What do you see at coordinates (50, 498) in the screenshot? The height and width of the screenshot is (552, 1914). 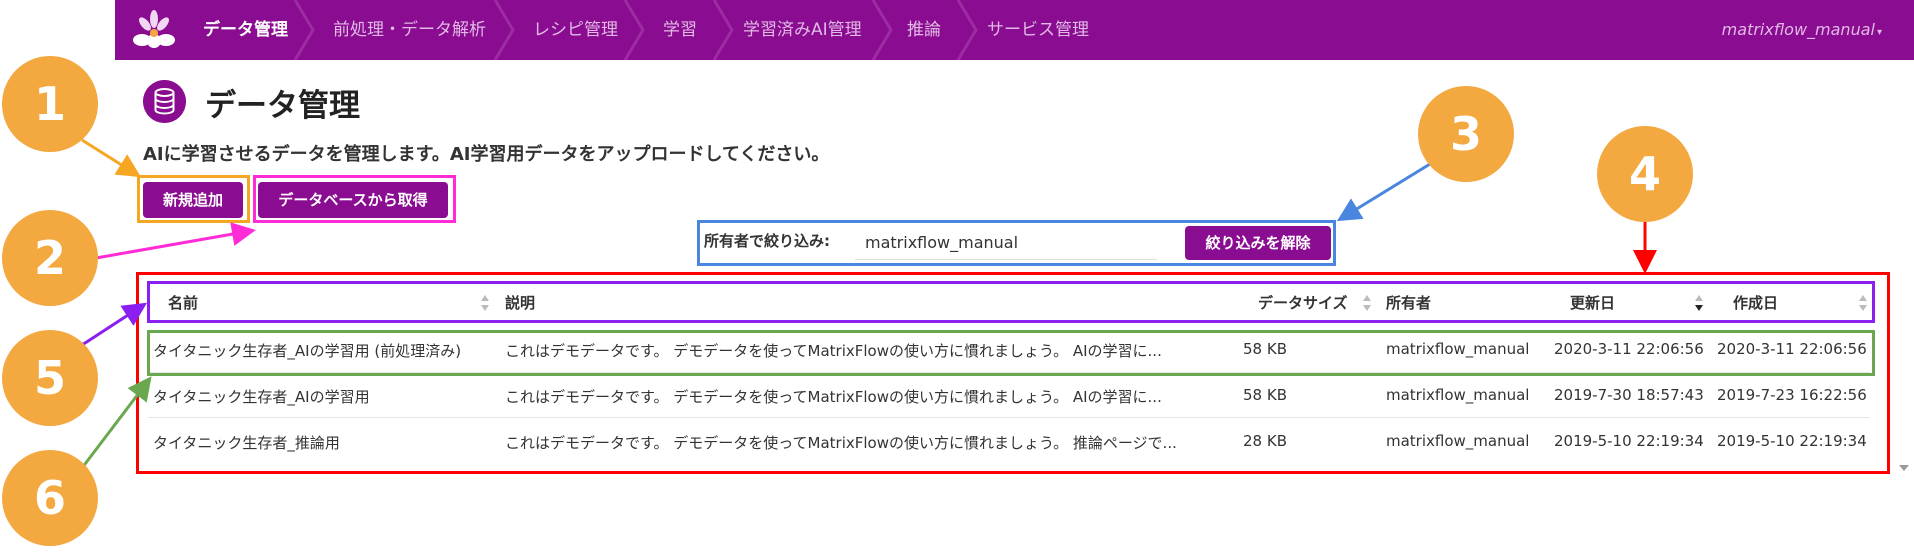 I see `annotation-badge-6: 6` at bounding box center [50, 498].